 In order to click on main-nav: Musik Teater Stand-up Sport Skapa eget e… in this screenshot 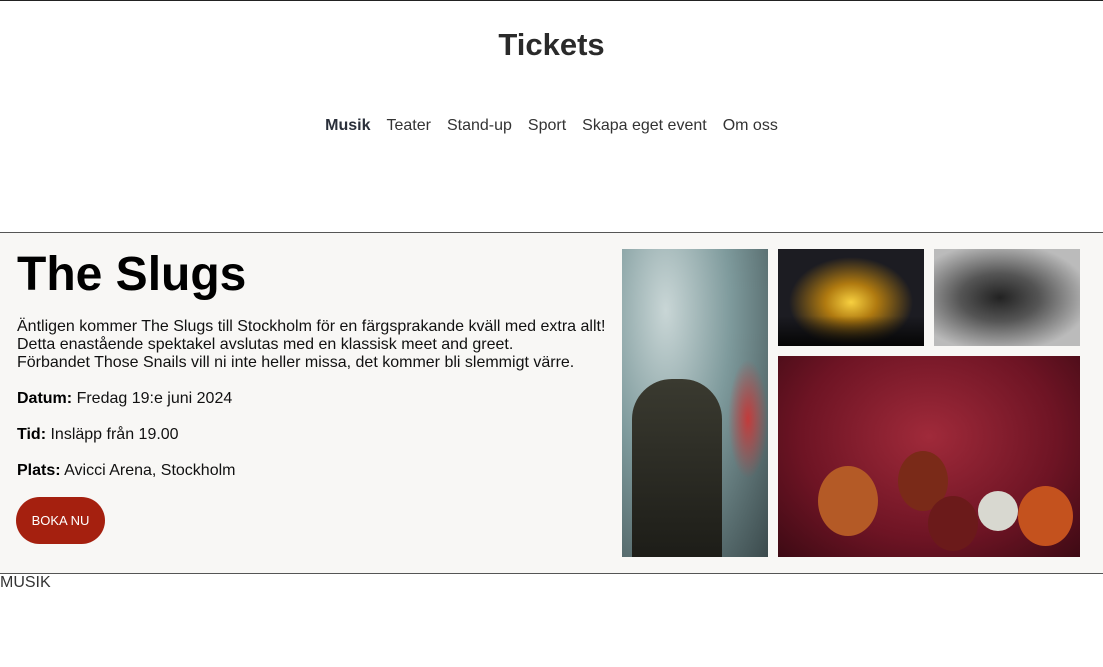, I will do `click(551, 126)`.